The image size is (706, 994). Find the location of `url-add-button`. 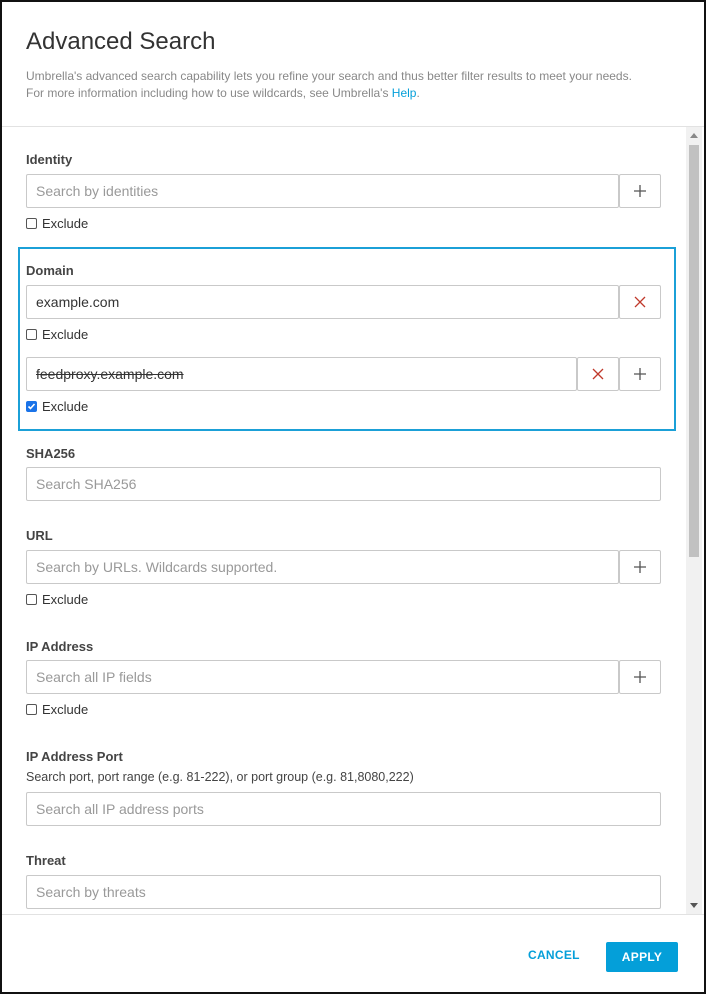

url-add-button is located at coordinates (640, 567).